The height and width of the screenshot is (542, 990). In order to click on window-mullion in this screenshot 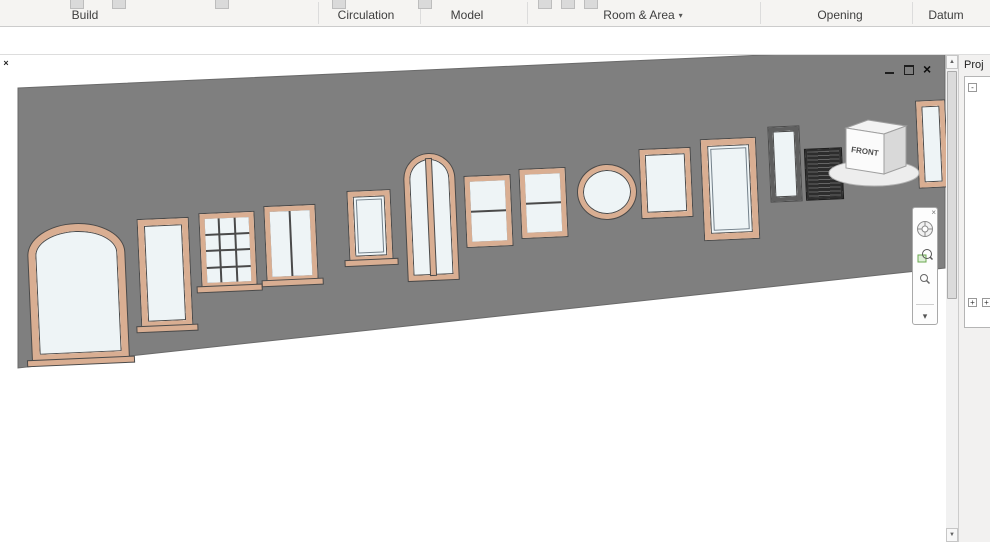, I will do `click(431, 217)`.